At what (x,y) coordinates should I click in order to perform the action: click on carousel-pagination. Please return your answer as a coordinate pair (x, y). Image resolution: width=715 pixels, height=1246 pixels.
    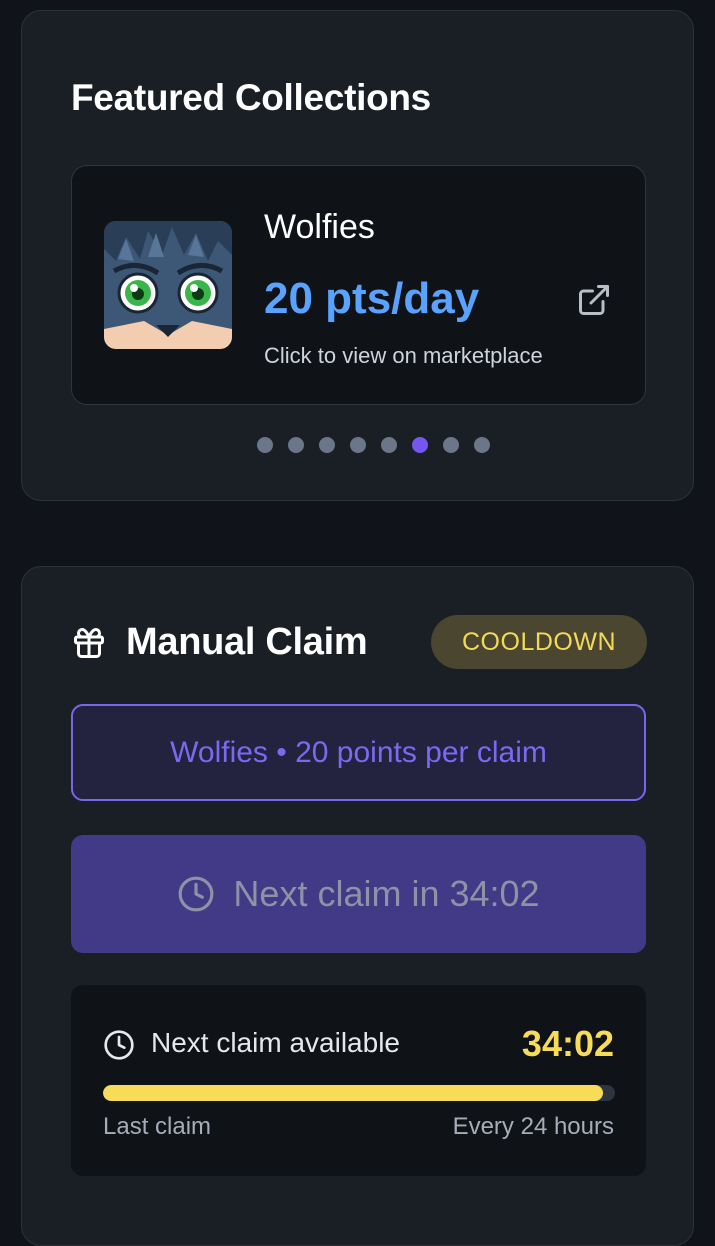
    Looking at the image, I should click on (357, 445).